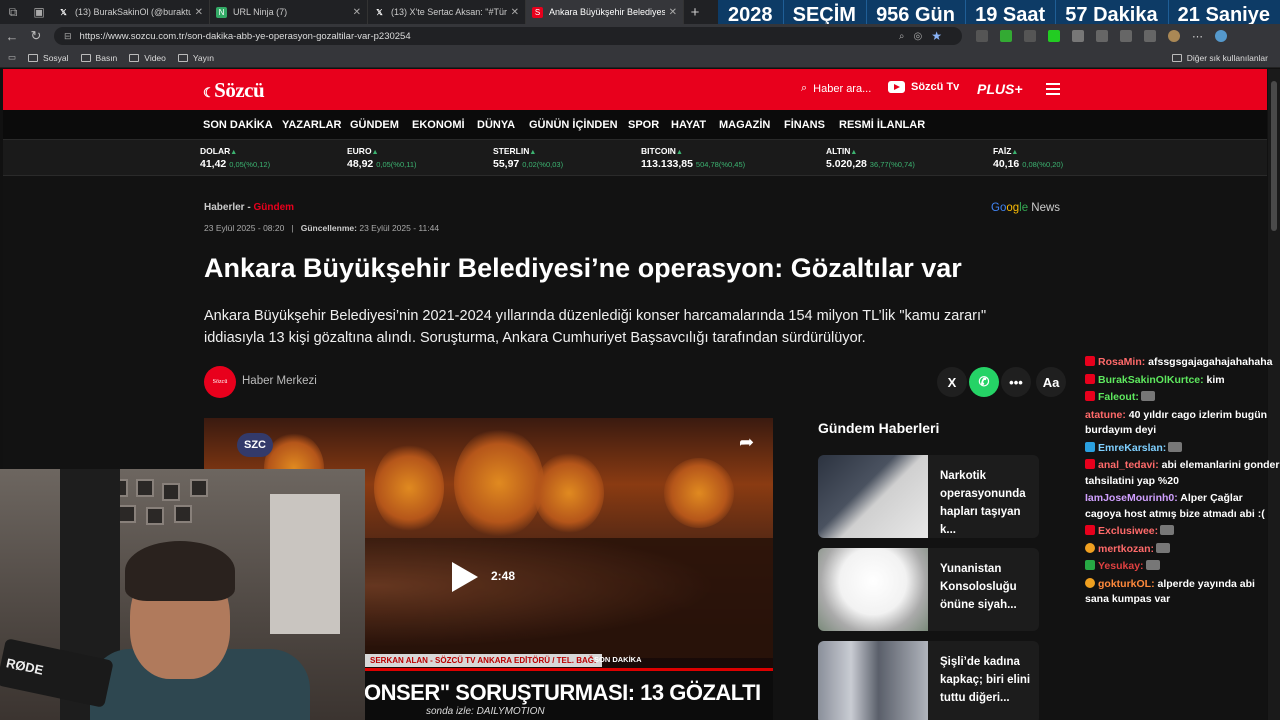 The height and width of the screenshot is (720, 1280). What do you see at coordinates (1221, 35) in the screenshot?
I see `copilot-icon` at bounding box center [1221, 35].